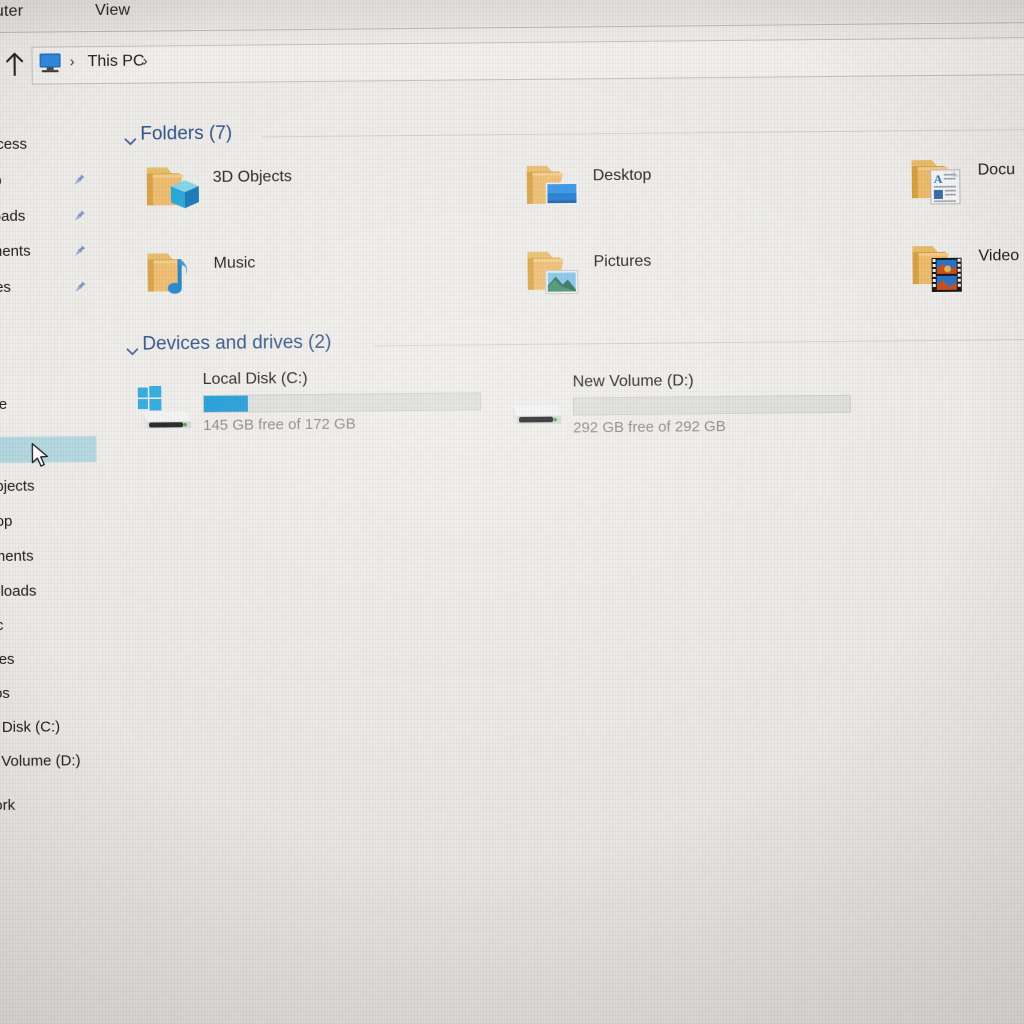 The width and height of the screenshot is (1024, 1024). I want to click on folder-tile-label: Desktop, so click(622, 175).